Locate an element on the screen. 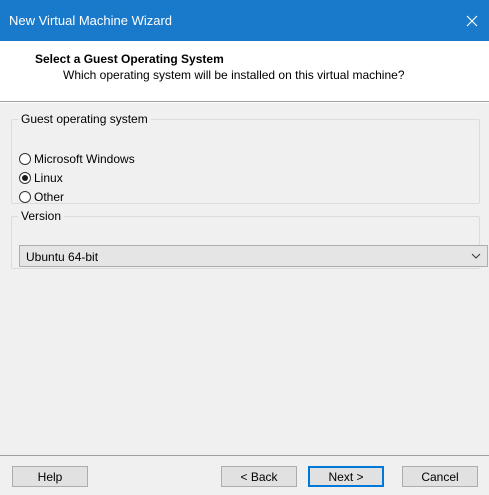 Image resolution: width=489 pixels, height=495 pixels. radio-label: Other is located at coordinates (49, 197).